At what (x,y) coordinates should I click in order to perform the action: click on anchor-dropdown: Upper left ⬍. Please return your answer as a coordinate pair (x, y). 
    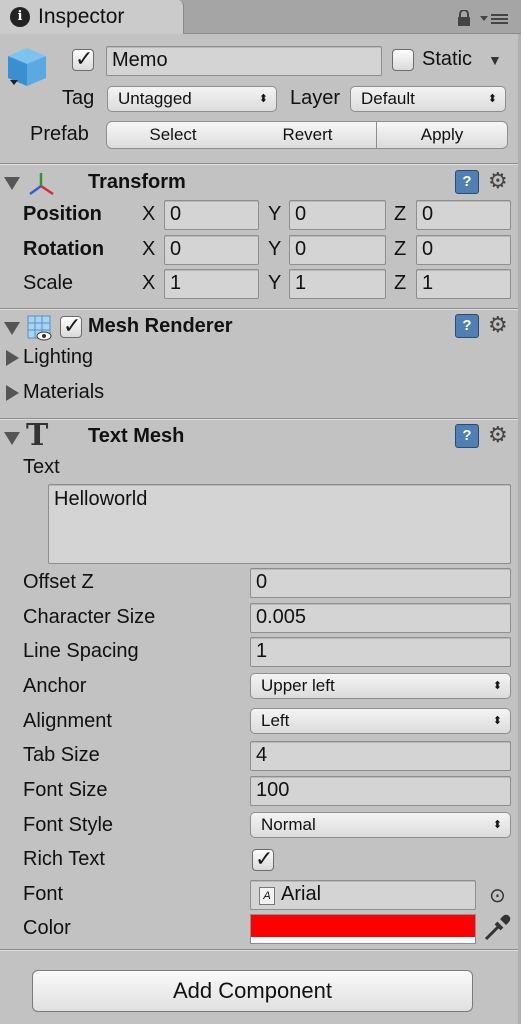
    Looking at the image, I should click on (380, 686).